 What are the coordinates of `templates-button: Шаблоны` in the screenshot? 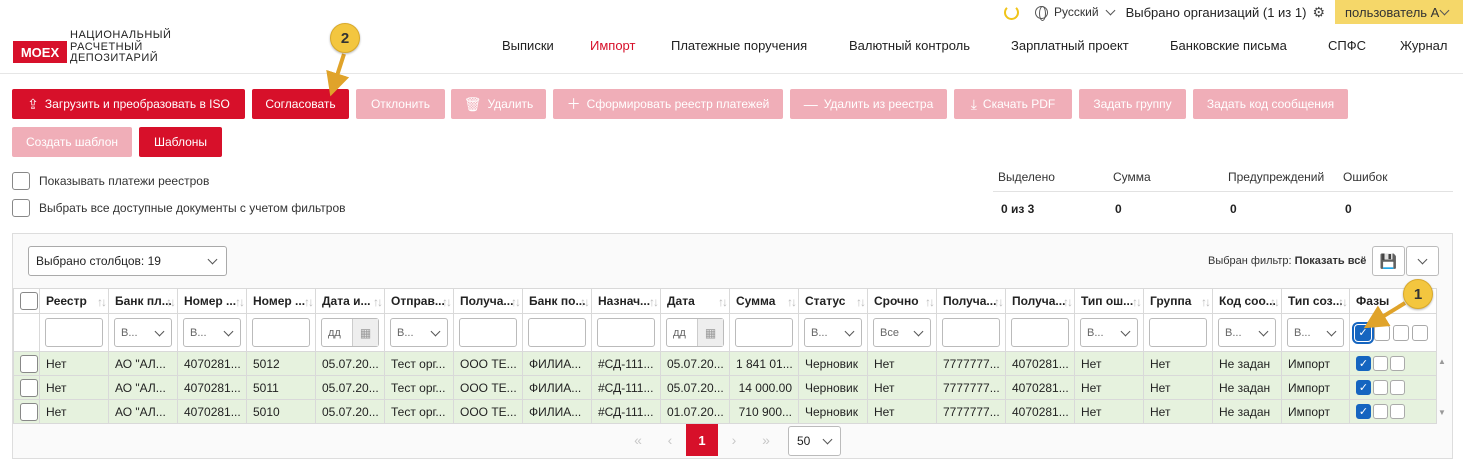 It's located at (180, 142).